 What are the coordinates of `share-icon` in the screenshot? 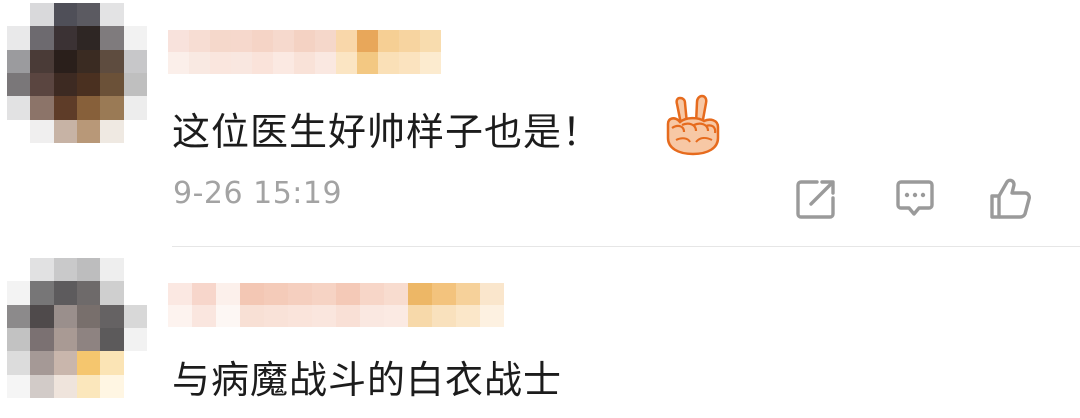 It's located at (816, 199).